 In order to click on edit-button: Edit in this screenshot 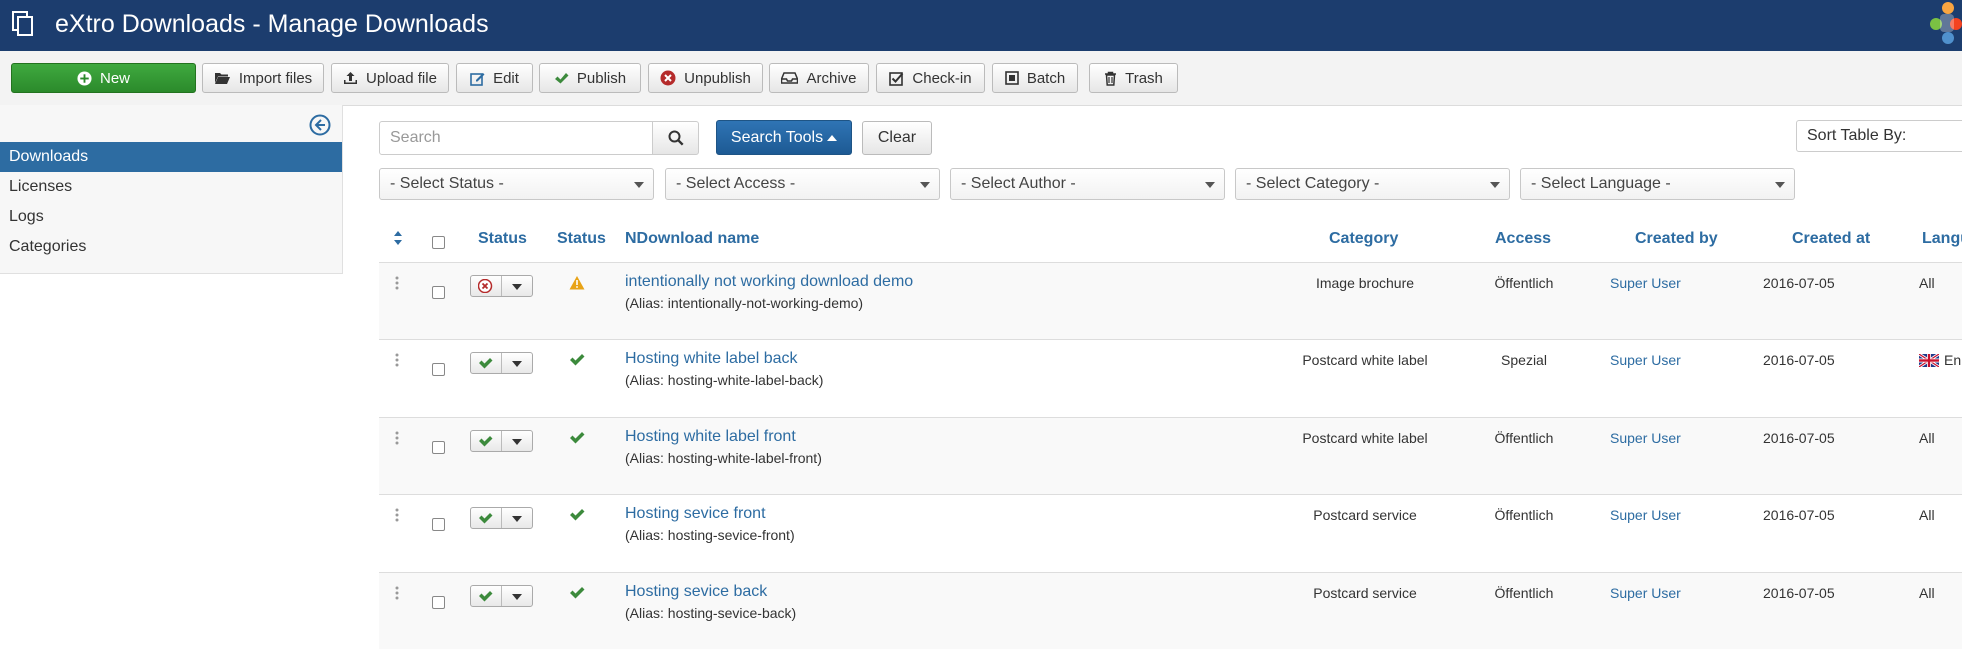, I will do `click(494, 78)`.